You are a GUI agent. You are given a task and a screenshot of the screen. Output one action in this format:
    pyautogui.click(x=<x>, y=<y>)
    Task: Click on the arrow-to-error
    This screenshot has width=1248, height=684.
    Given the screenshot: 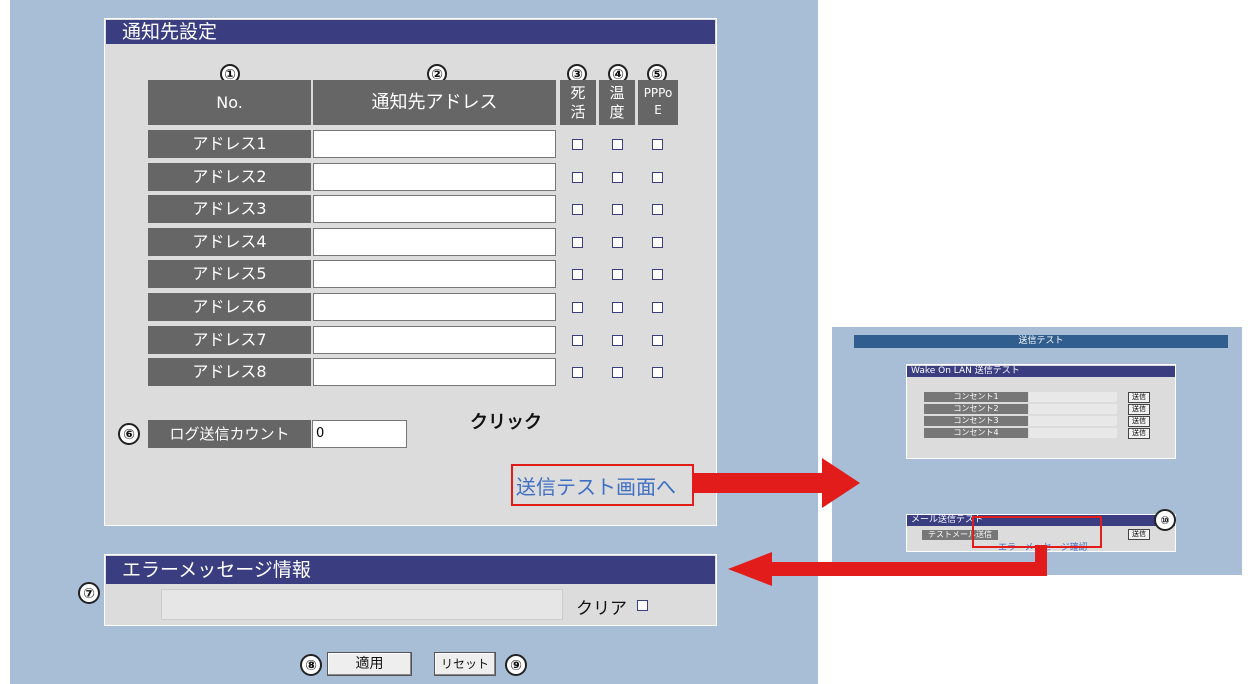 What is the action you would take?
    pyautogui.click(x=887, y=565)
    